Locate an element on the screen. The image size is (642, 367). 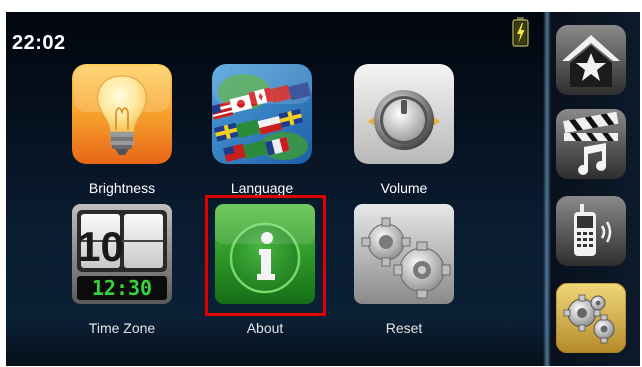
volume-tile: Volume is located at coordinates (404, 130).